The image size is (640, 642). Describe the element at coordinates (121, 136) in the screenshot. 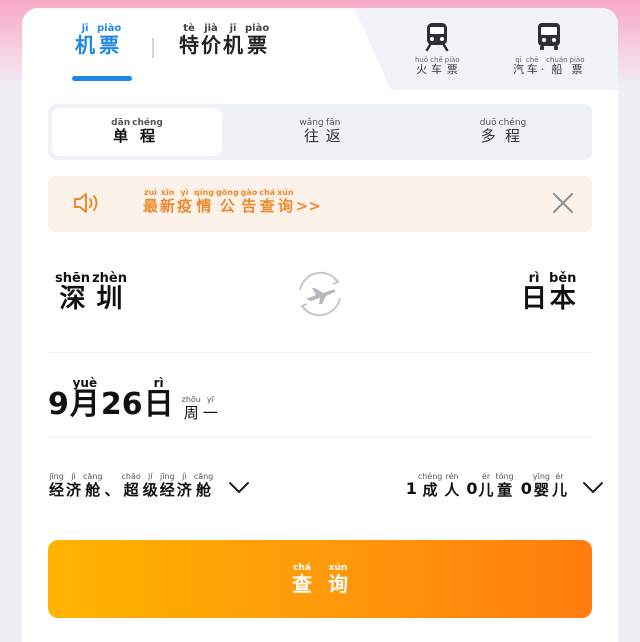

I see `trip-label: 单` at that location.